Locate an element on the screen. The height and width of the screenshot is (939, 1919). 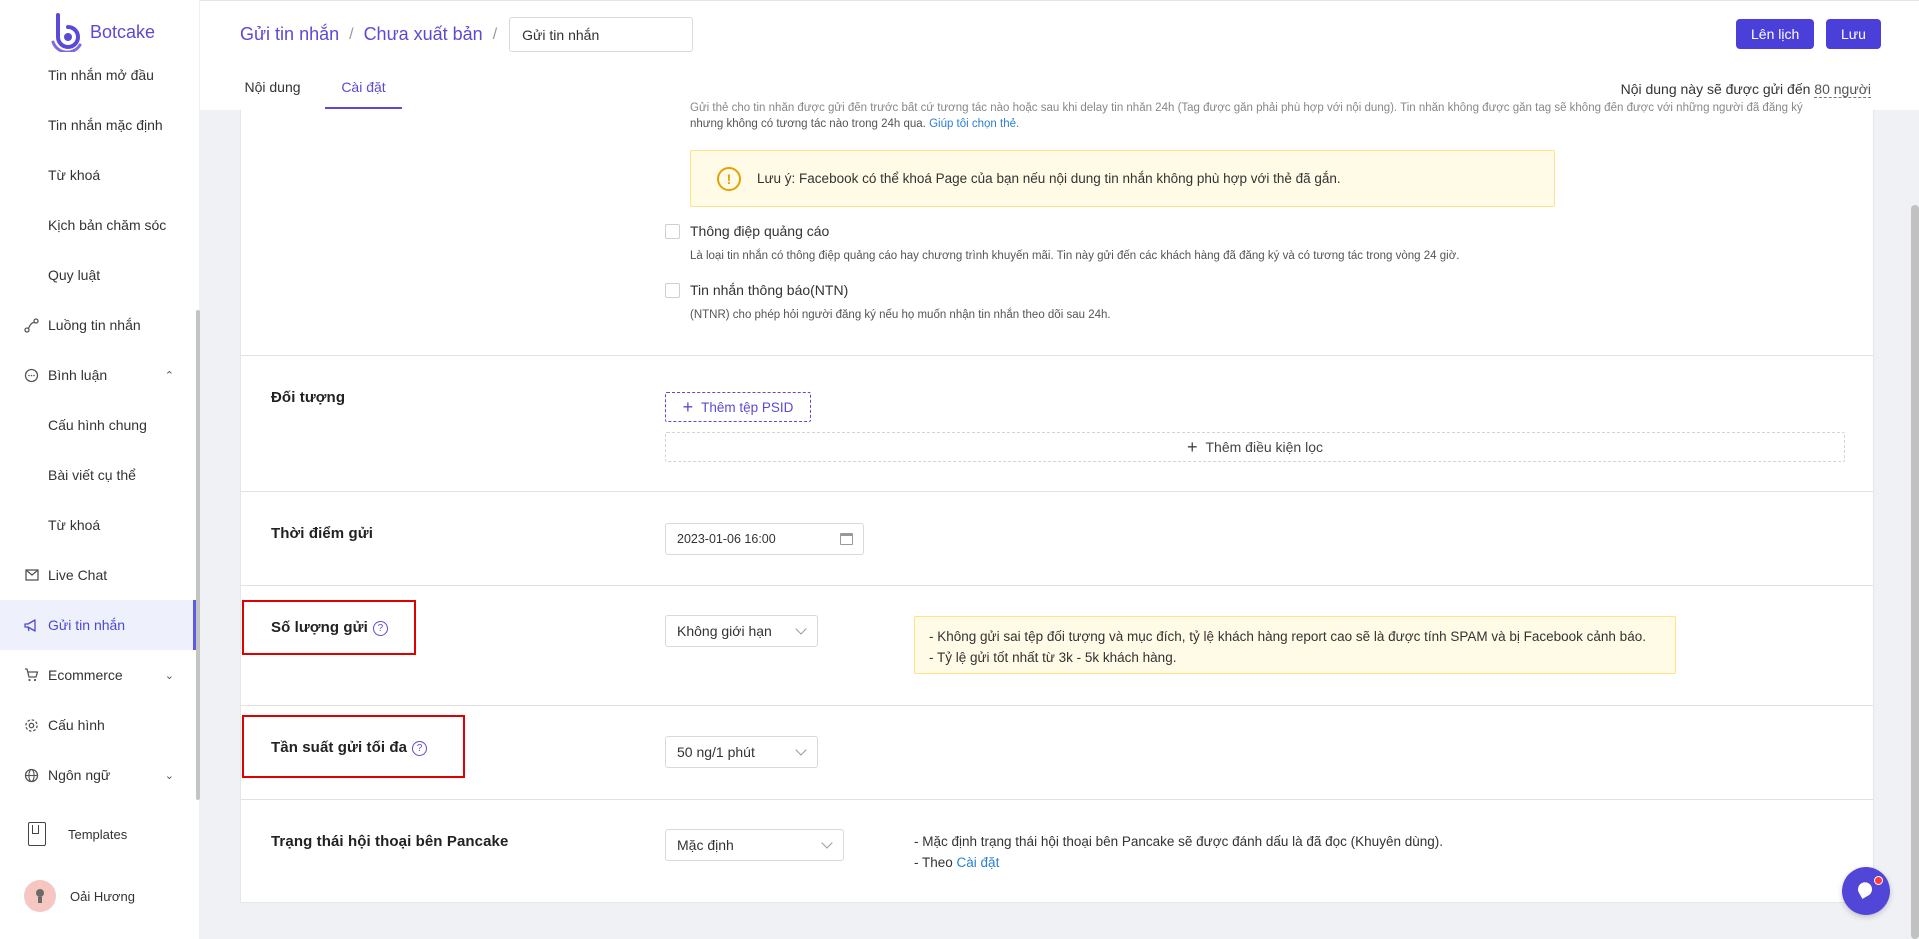
quantity-select: Không giới hạn is located at coordinates (741, 631).